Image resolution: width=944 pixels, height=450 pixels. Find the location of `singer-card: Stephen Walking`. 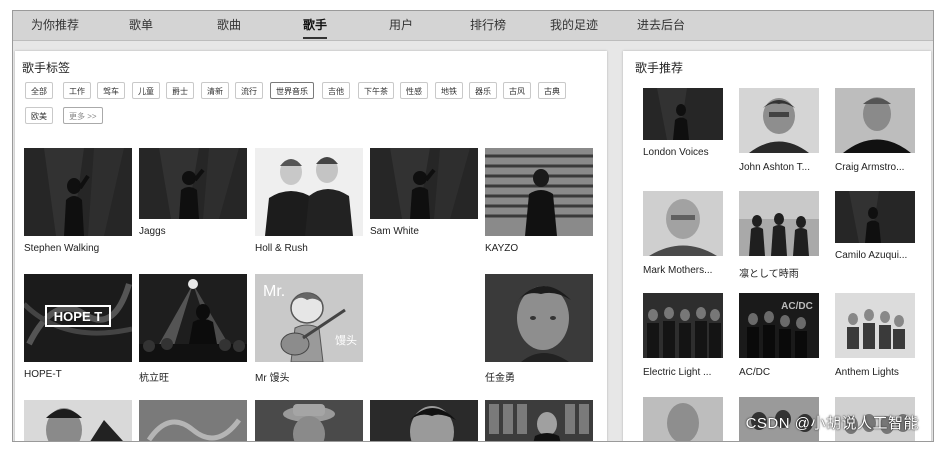

singer-card: Stephen Walking is located at coordinates (78, 205).